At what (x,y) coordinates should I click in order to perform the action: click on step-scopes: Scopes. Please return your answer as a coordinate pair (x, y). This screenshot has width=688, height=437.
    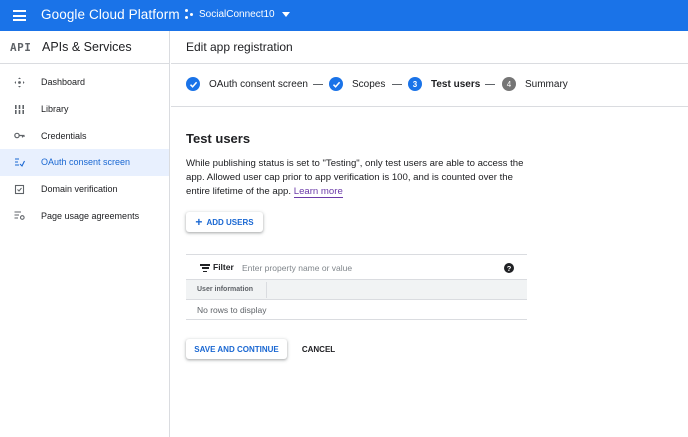
    Looking at the image, I should click on (357, 84).